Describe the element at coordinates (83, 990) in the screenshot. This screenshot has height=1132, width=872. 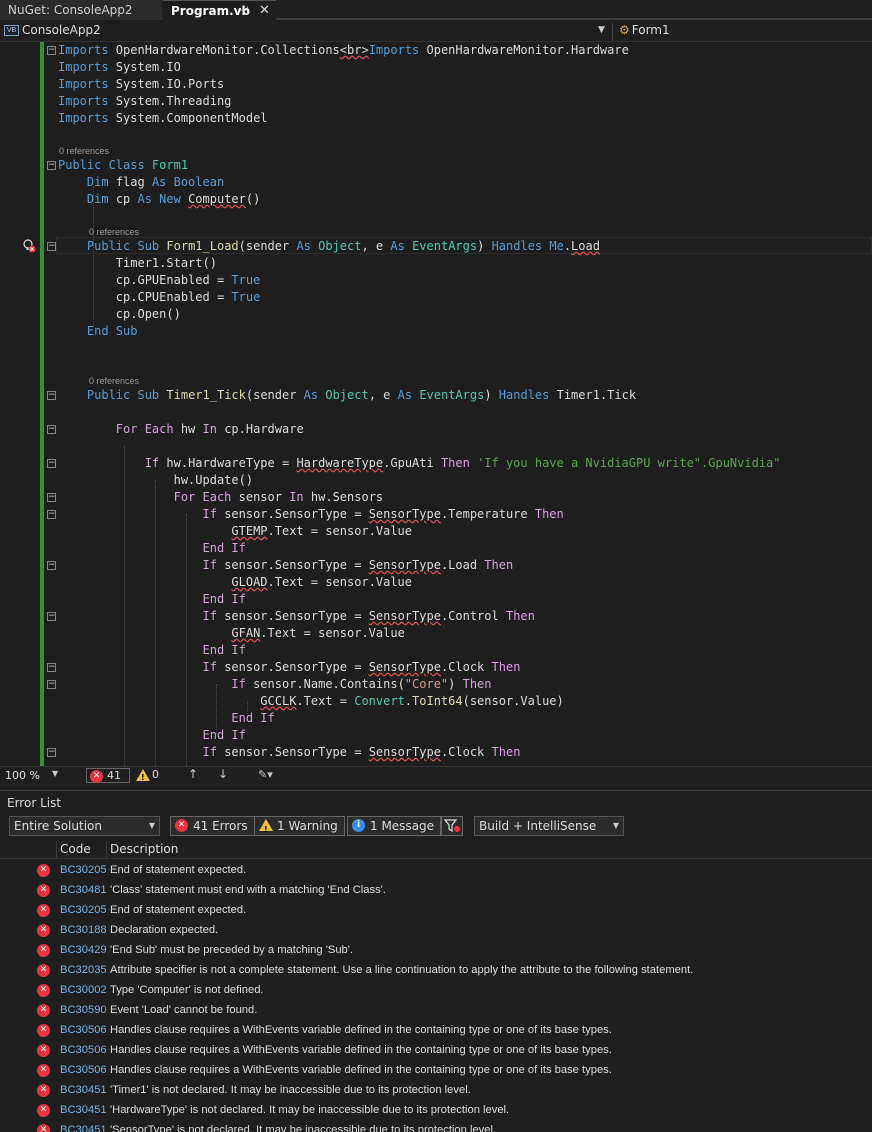
I see `error-code: BC30002` at that location.